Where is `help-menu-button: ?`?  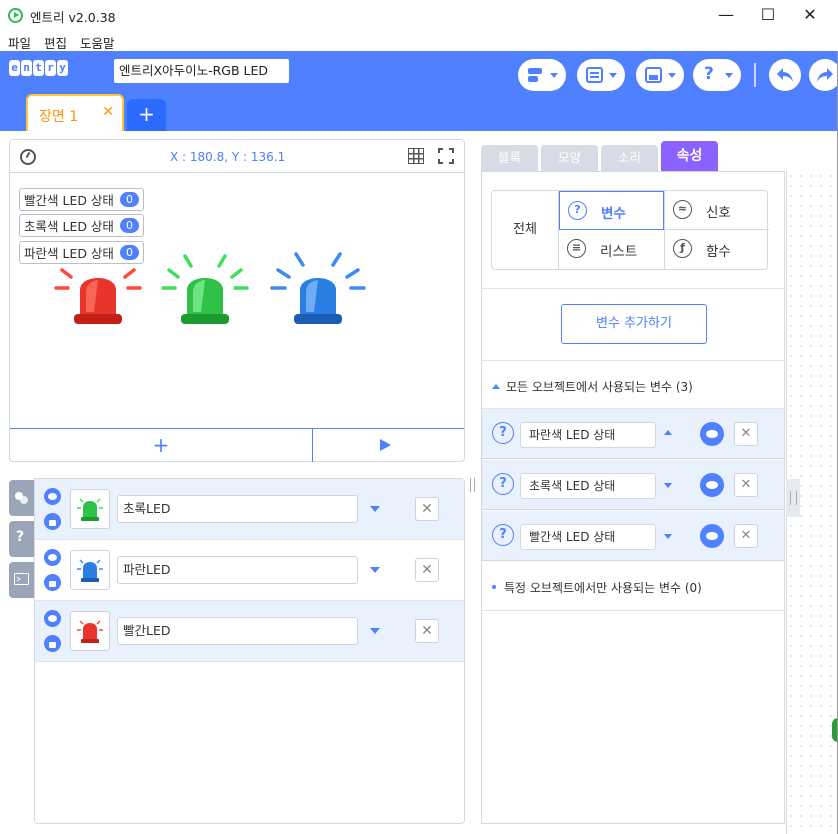 help-menu-button: ? is located at coordinates (717, 75).